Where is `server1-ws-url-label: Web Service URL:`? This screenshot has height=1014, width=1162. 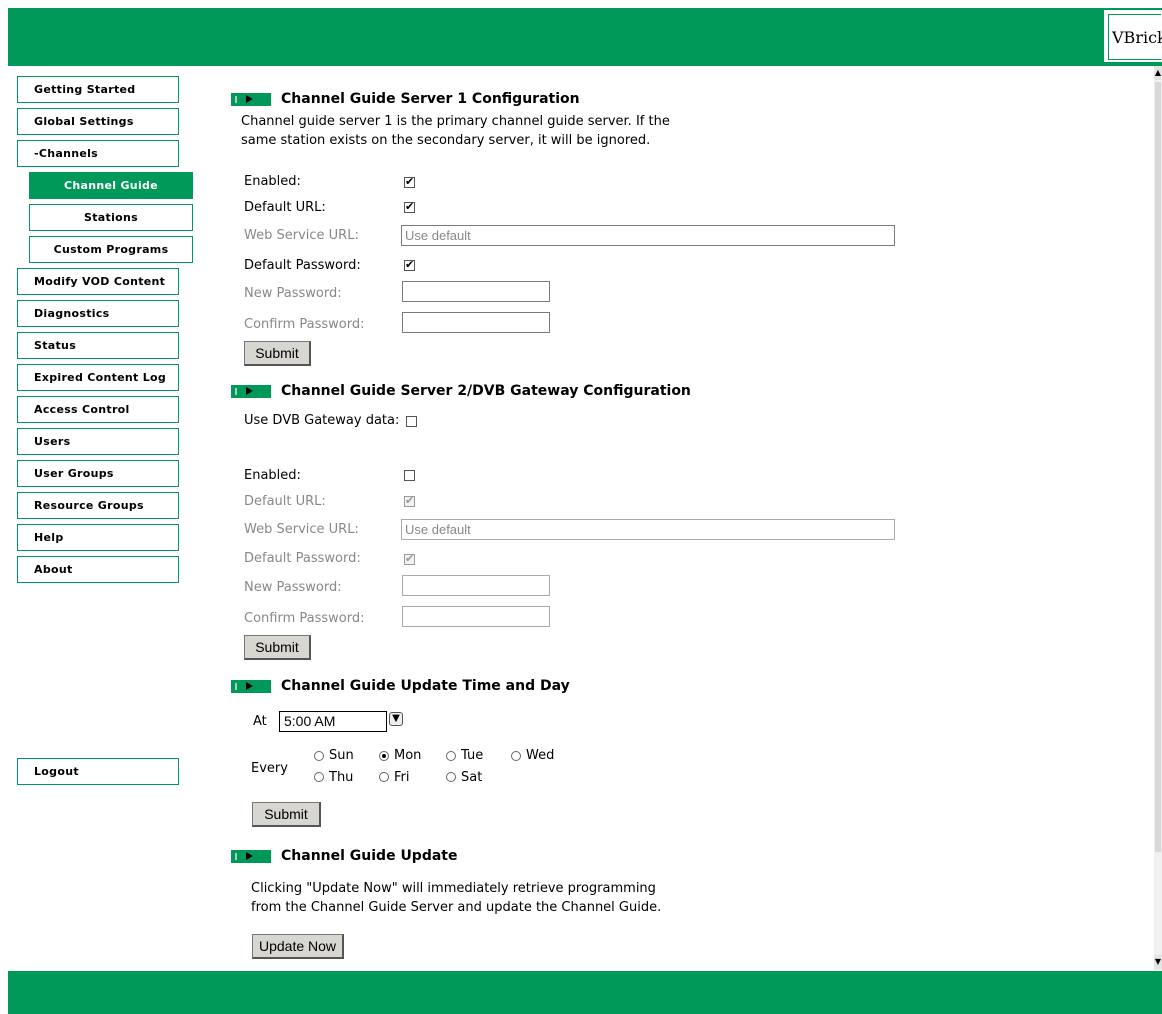
server1-ws-url-label: Web Service URL: is located at coordinates (301, 235).